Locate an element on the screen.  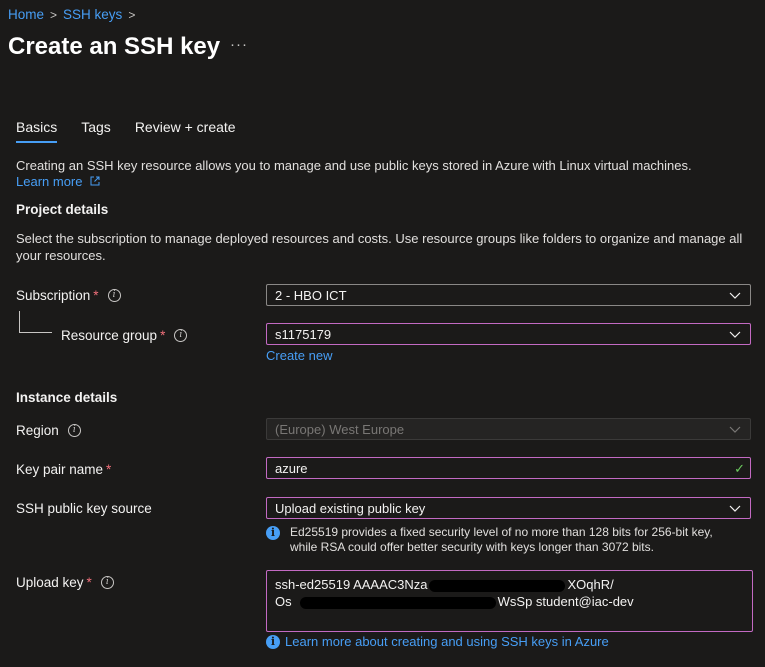
upload-key-line-1: ssh-ed25519 AAAAC3Nza XOqhR/ is located at coordinates (509, 584).